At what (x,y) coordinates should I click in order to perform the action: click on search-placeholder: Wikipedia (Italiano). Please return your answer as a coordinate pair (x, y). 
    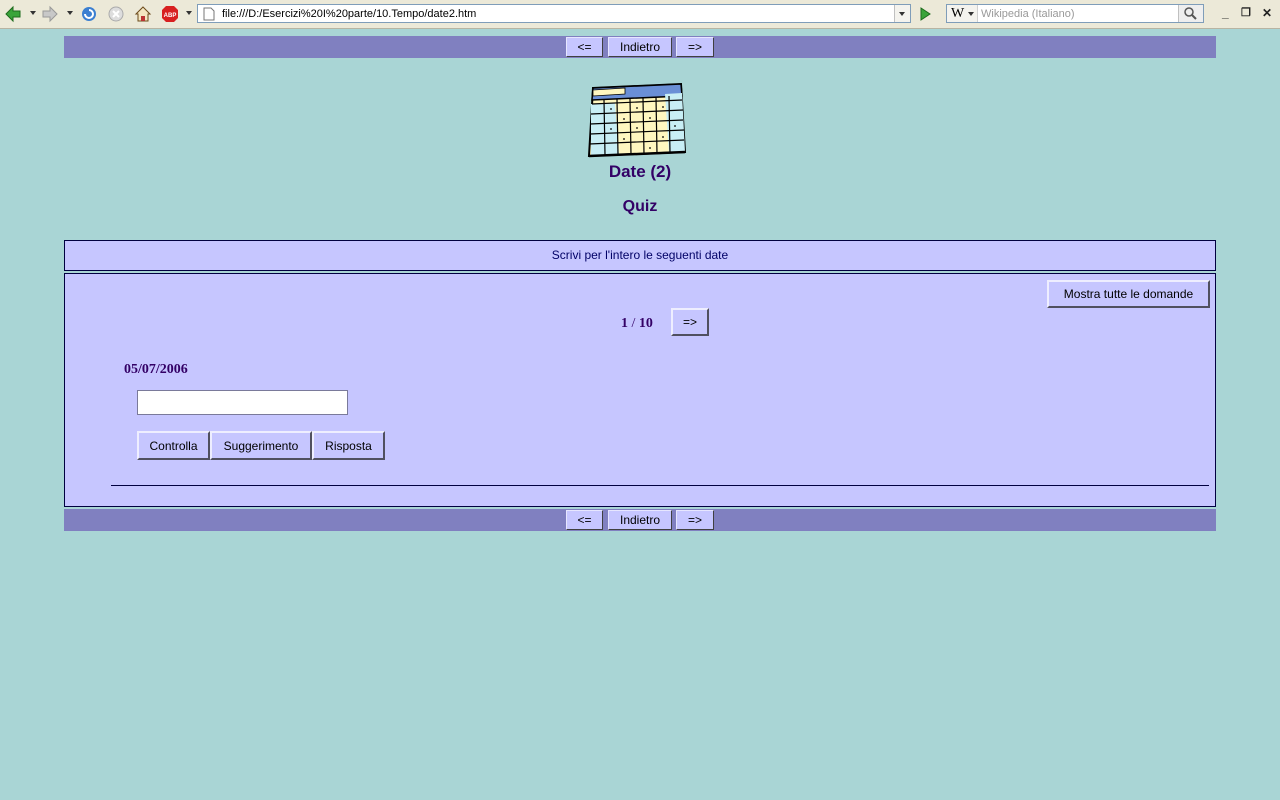
    Looking at the image, I should click on (1028, 14).